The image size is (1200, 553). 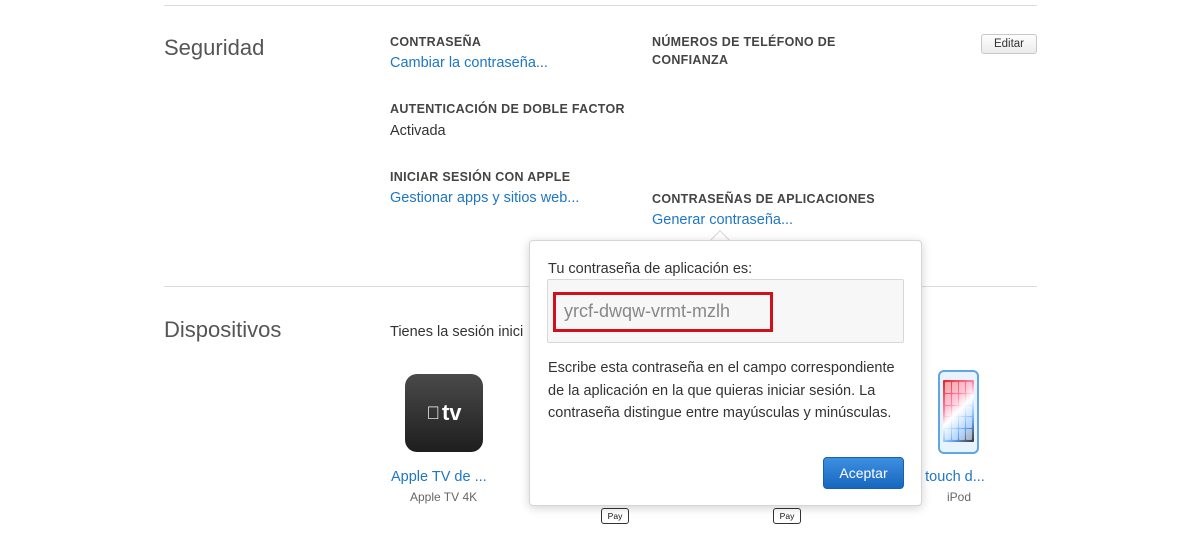 I want to click on security-section-title: Seguridad, so click(x=214, y=47).